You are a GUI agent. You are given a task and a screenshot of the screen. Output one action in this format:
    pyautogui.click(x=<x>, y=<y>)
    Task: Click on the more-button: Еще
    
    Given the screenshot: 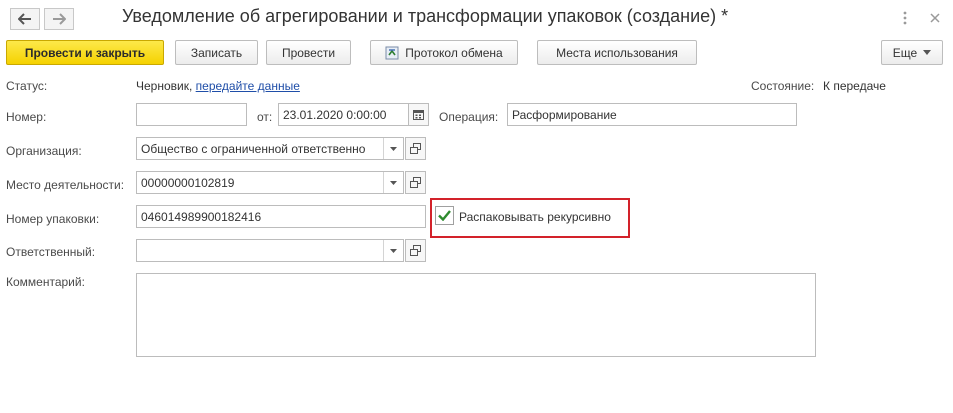 What is the action you would take?
    pyautogui.click(x=912, y=52)
    